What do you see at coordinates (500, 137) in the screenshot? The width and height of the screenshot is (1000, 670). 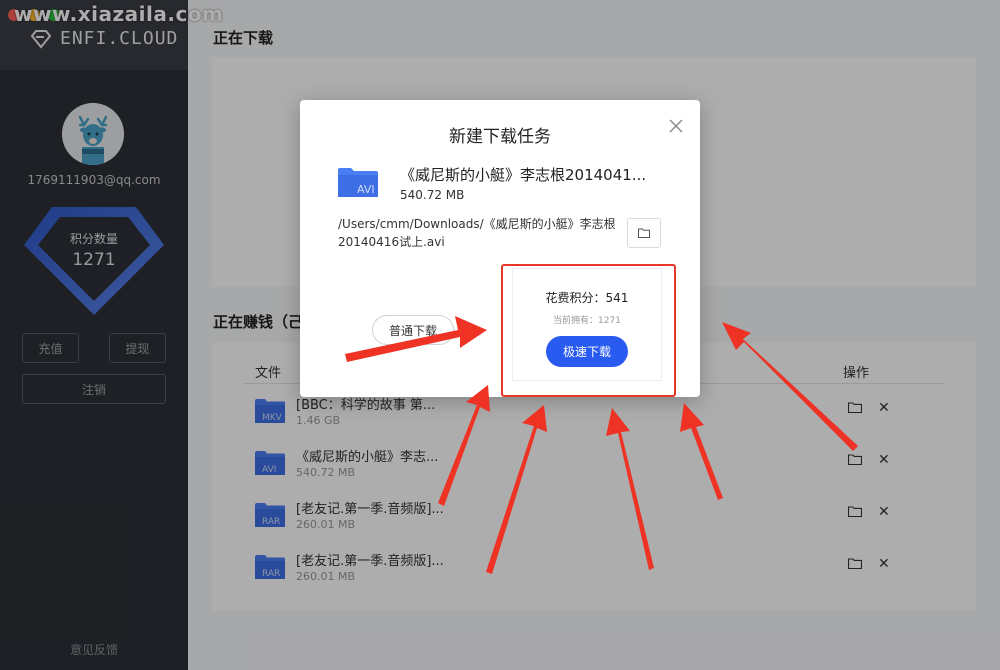 I see `dialog-title: 新建下载任务` at bounding box center [500, 137].